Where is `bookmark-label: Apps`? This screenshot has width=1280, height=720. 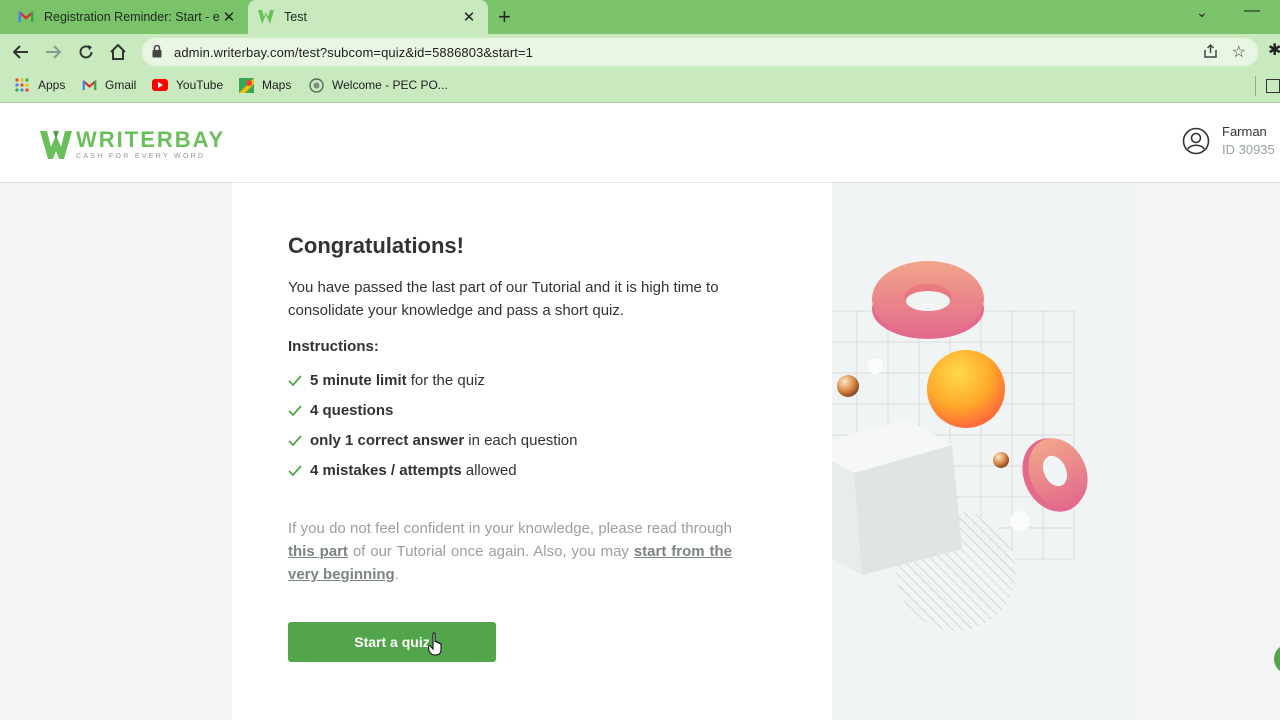 bookmark-label: Apps is located at coordinates (52, 85).